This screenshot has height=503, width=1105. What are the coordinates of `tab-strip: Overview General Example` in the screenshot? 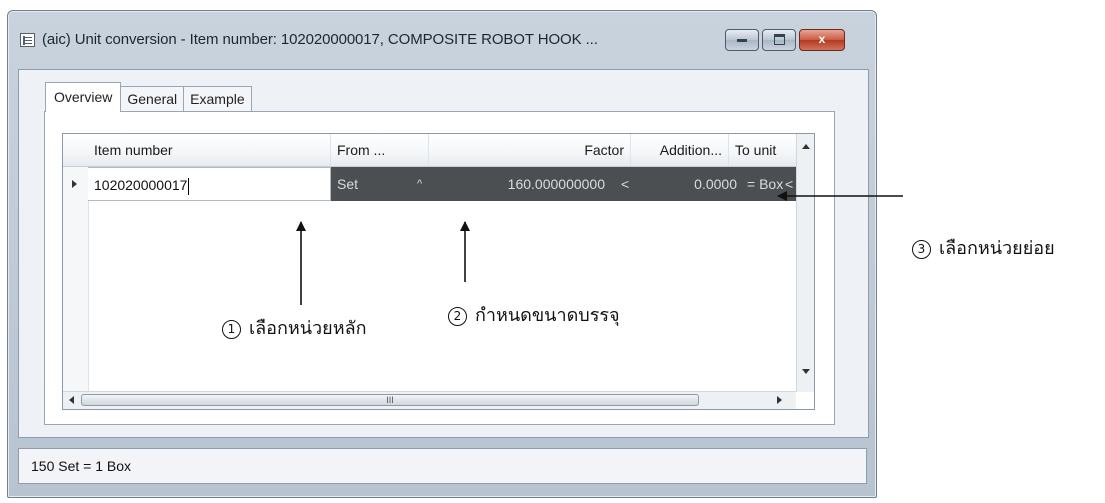 It's located at (148, 97).